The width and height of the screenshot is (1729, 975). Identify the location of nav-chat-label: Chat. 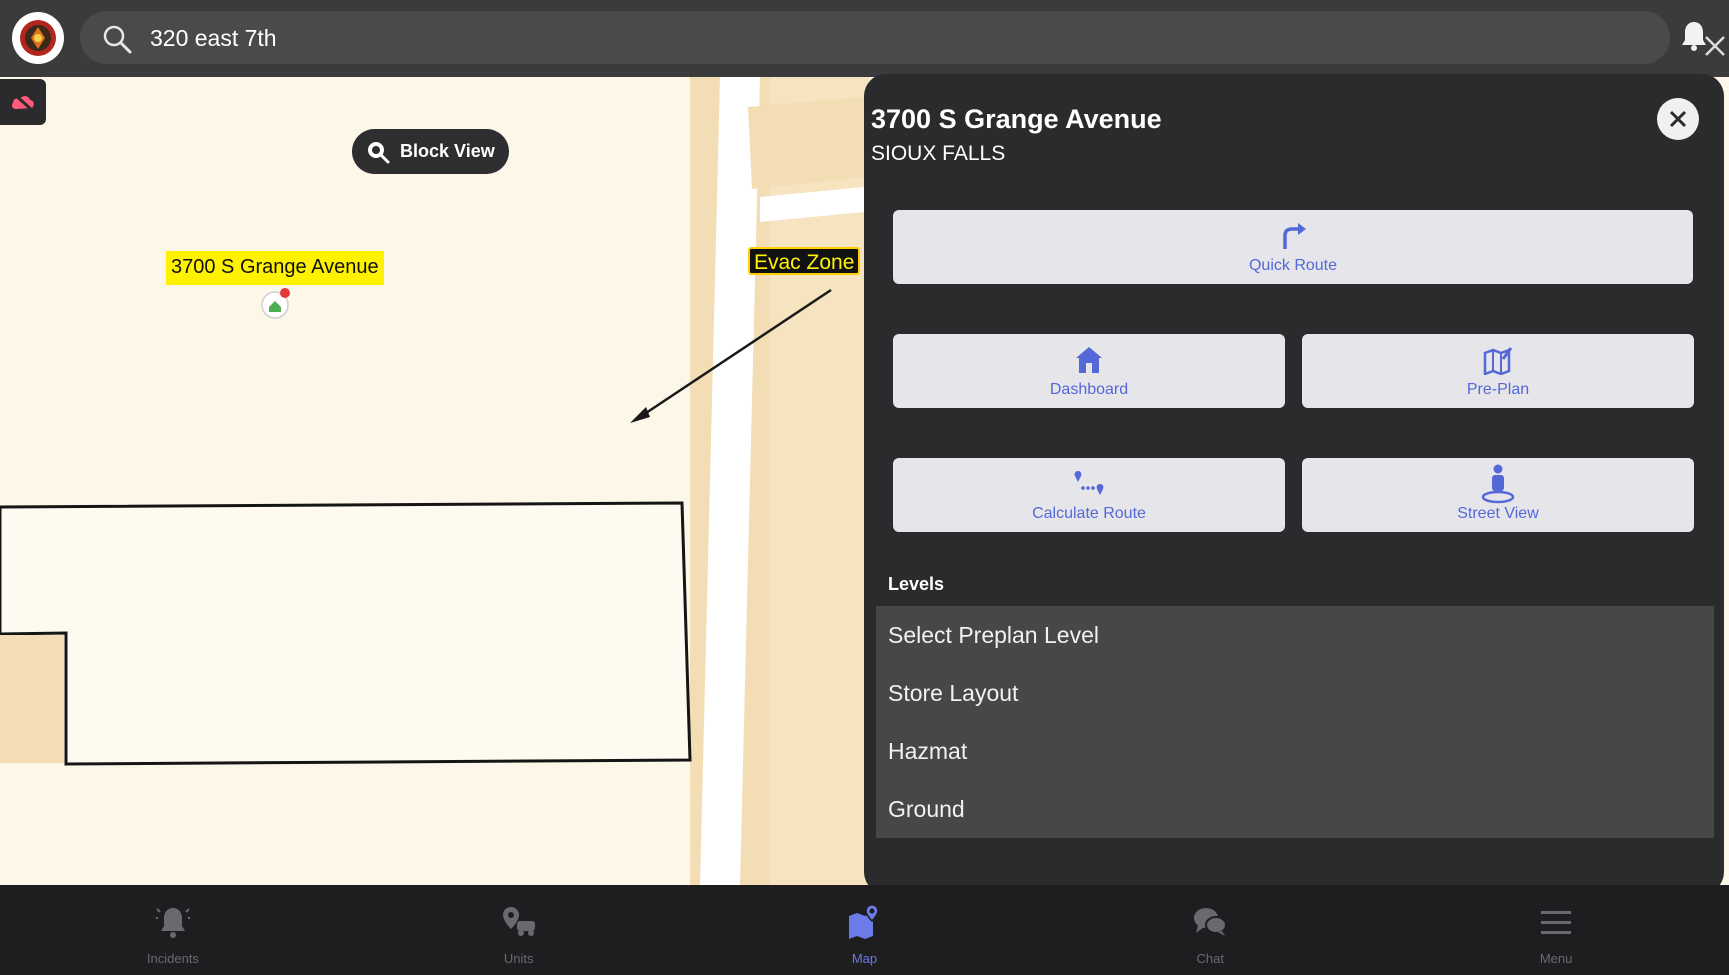
(1210, 958).